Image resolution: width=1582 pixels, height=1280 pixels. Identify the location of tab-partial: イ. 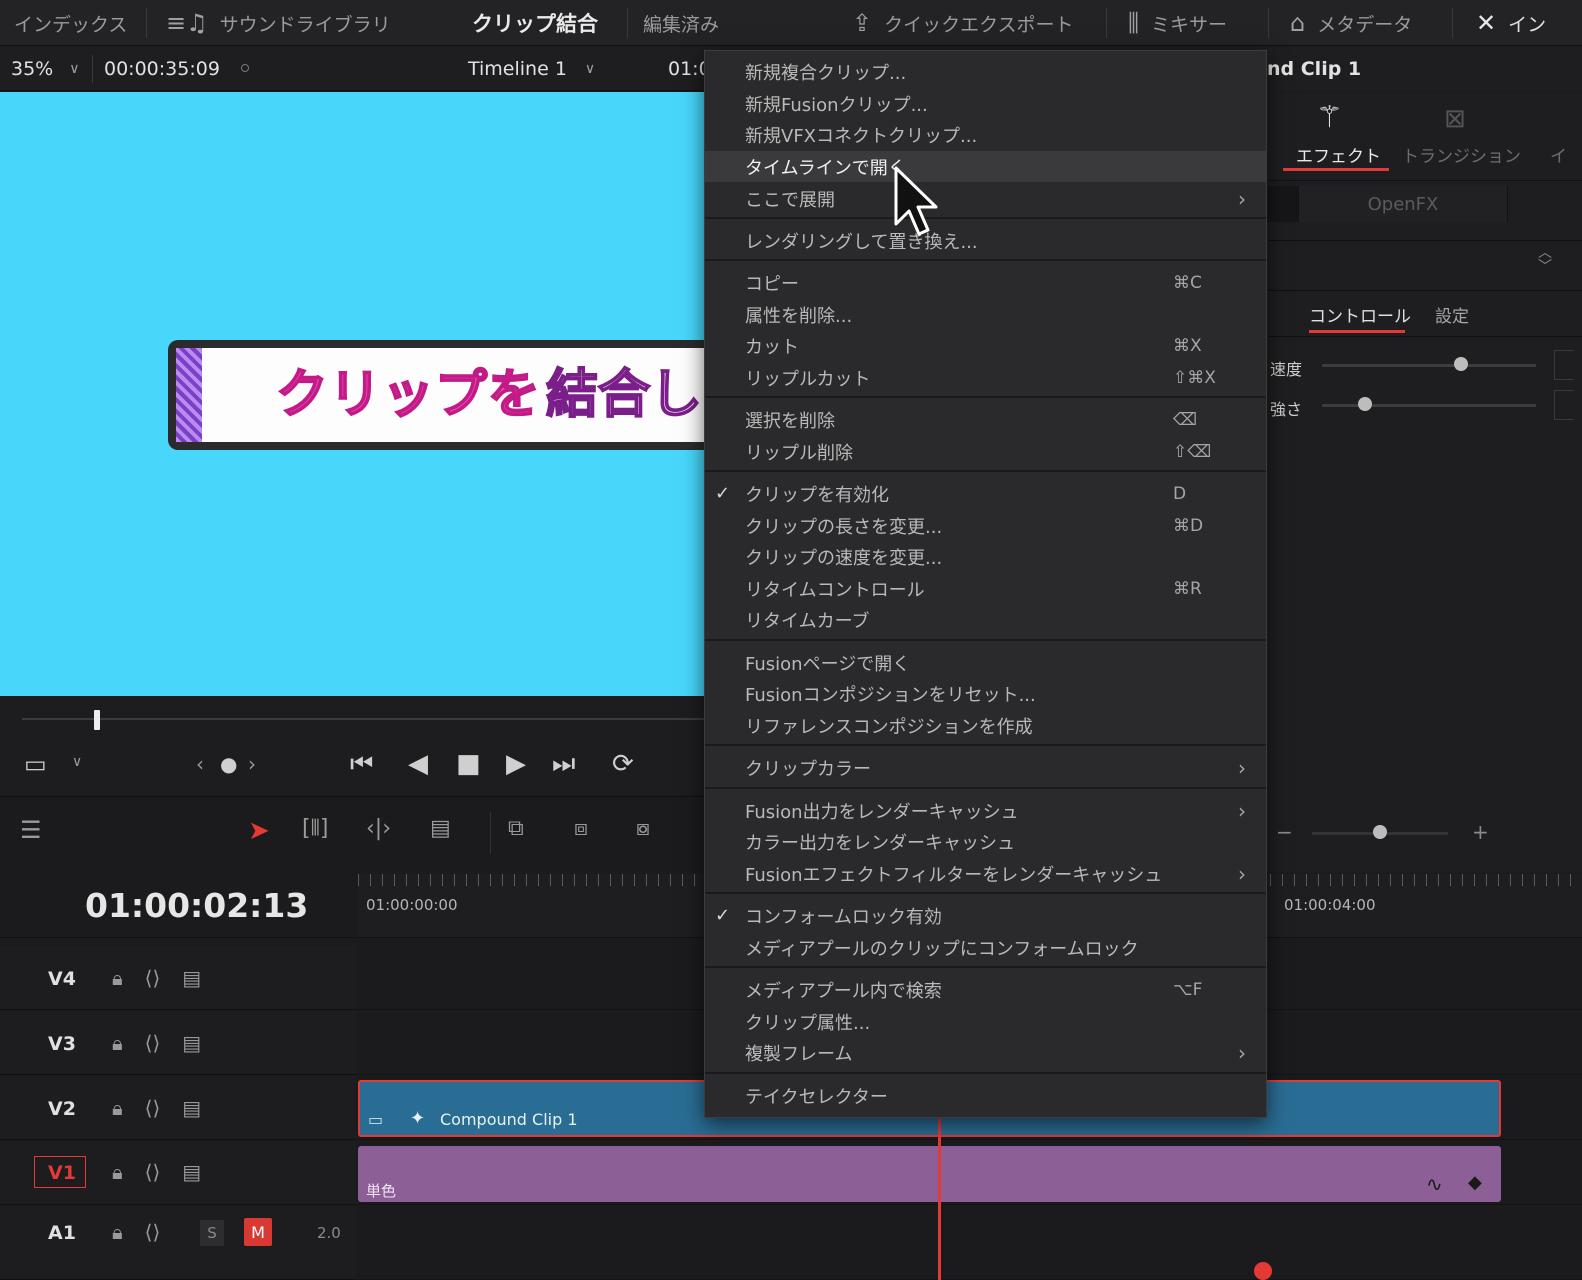
(1558, 154).